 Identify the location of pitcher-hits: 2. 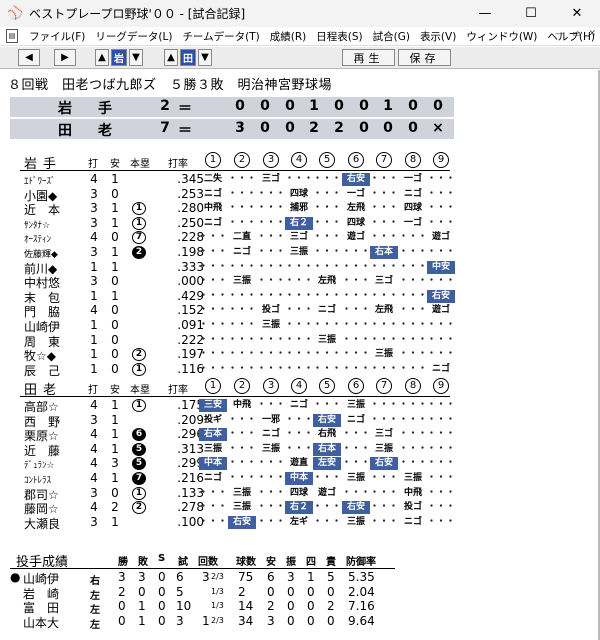
(271, 606).